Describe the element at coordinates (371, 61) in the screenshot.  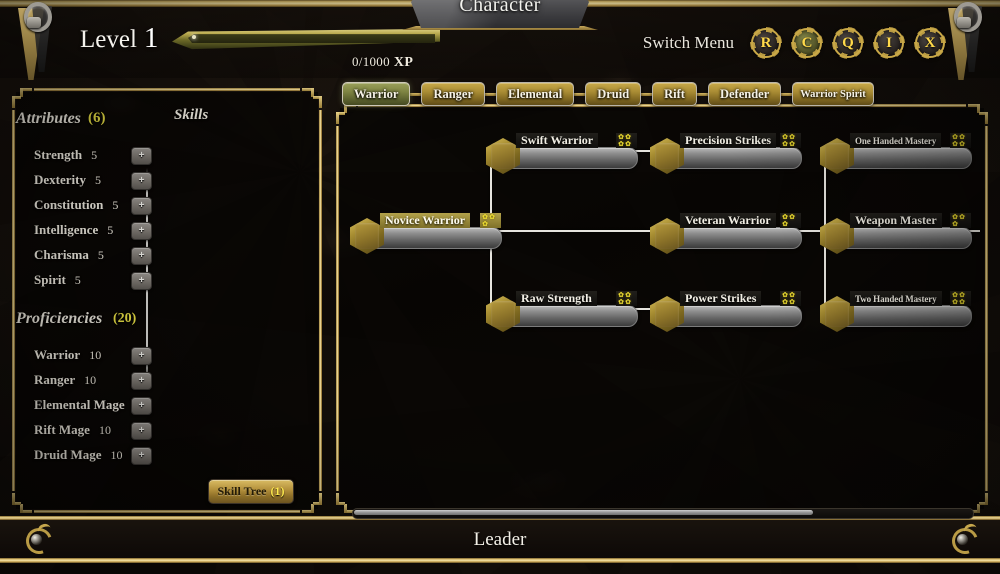
I see `xp-value: 0/1000` at that location.